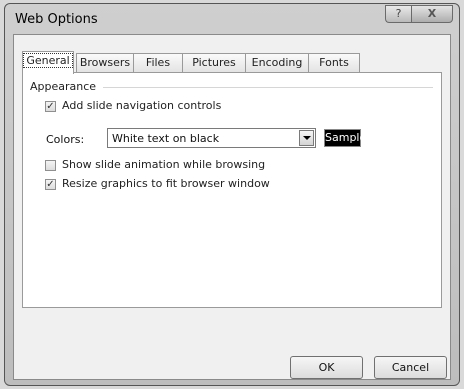 This screenshot has height=389, width=464. I want to click on tab-fonts: Fonts, so click(334, 63).